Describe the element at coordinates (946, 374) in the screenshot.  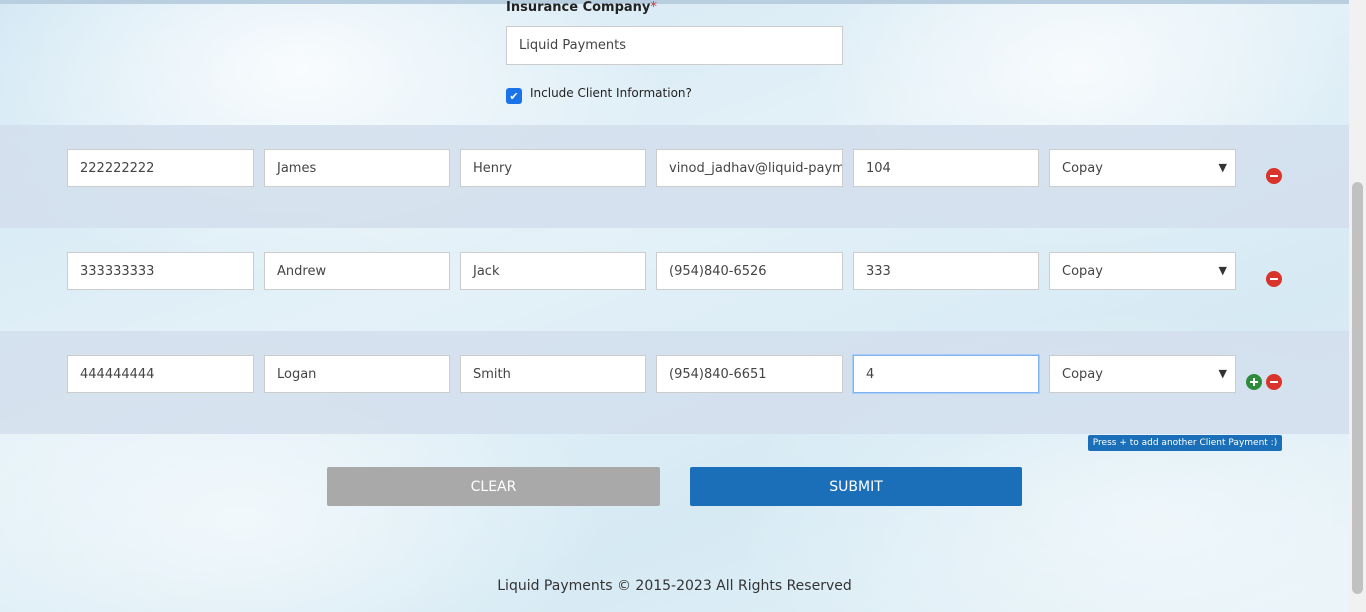
I see `amount-input: 4` at that location.